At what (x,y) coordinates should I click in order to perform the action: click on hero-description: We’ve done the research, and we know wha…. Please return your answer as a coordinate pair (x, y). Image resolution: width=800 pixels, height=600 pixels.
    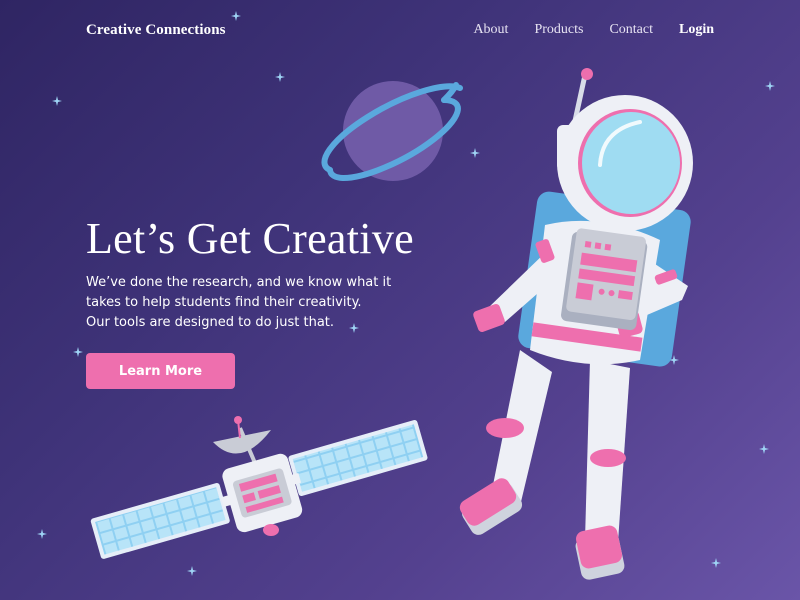
    Looking at the image, I should click on (246, 303).